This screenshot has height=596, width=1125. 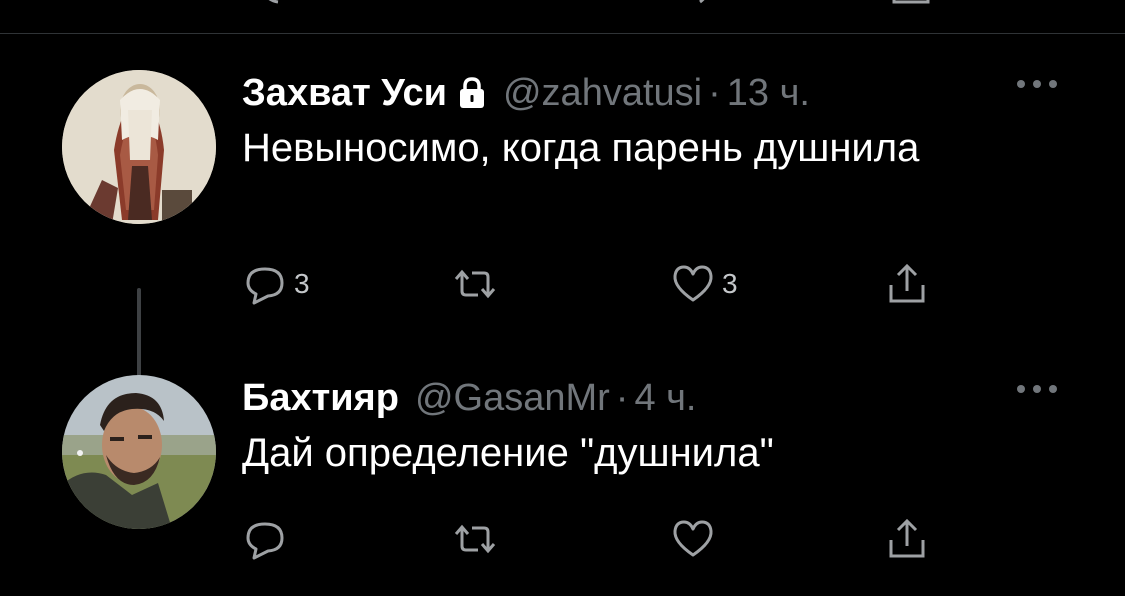 I want to click on display-name: Бахтияр, so click(x=320, y=398).